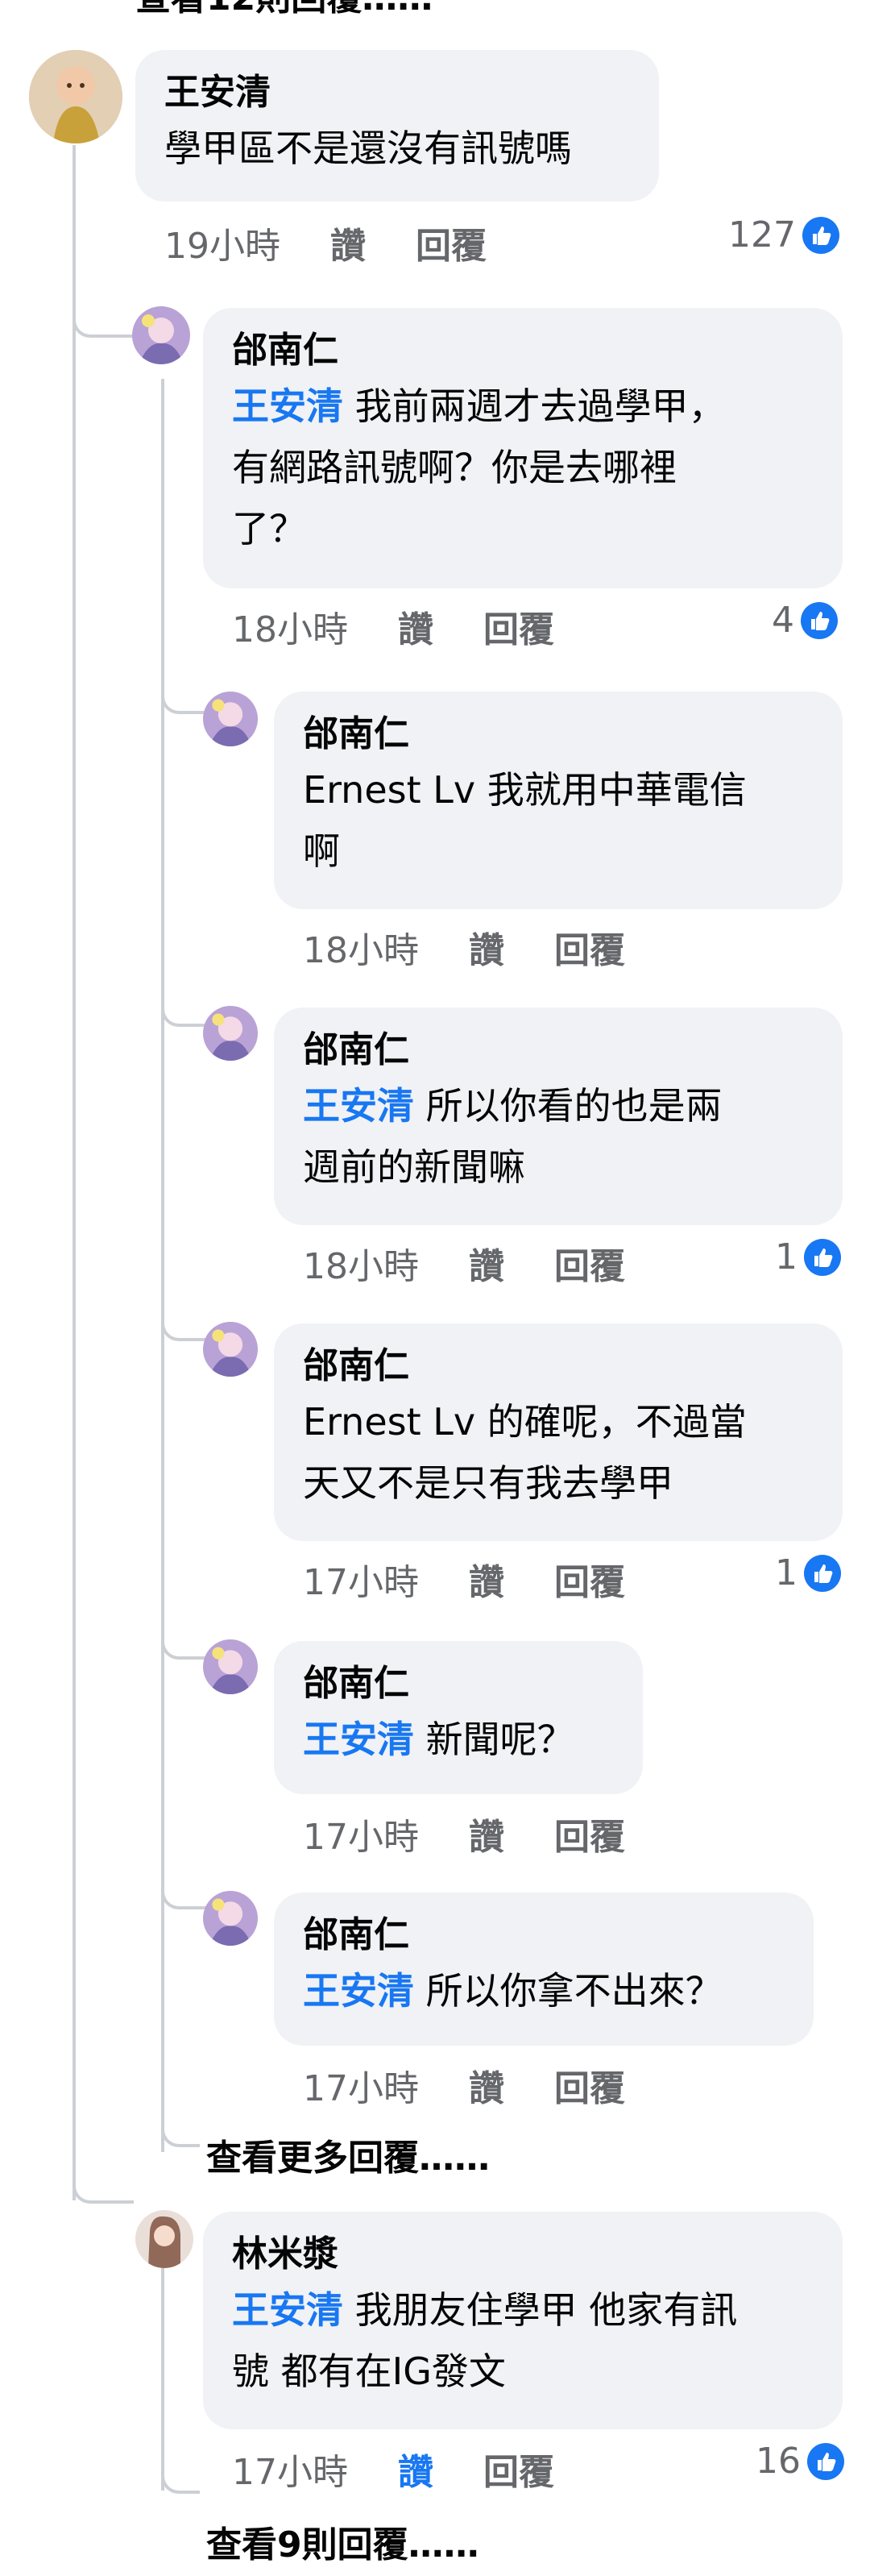 This screenshot has height=2576, width=870. Describe the element at coordinates (74, 1172) in the screenshot. I see `thread-line-main` at that location.